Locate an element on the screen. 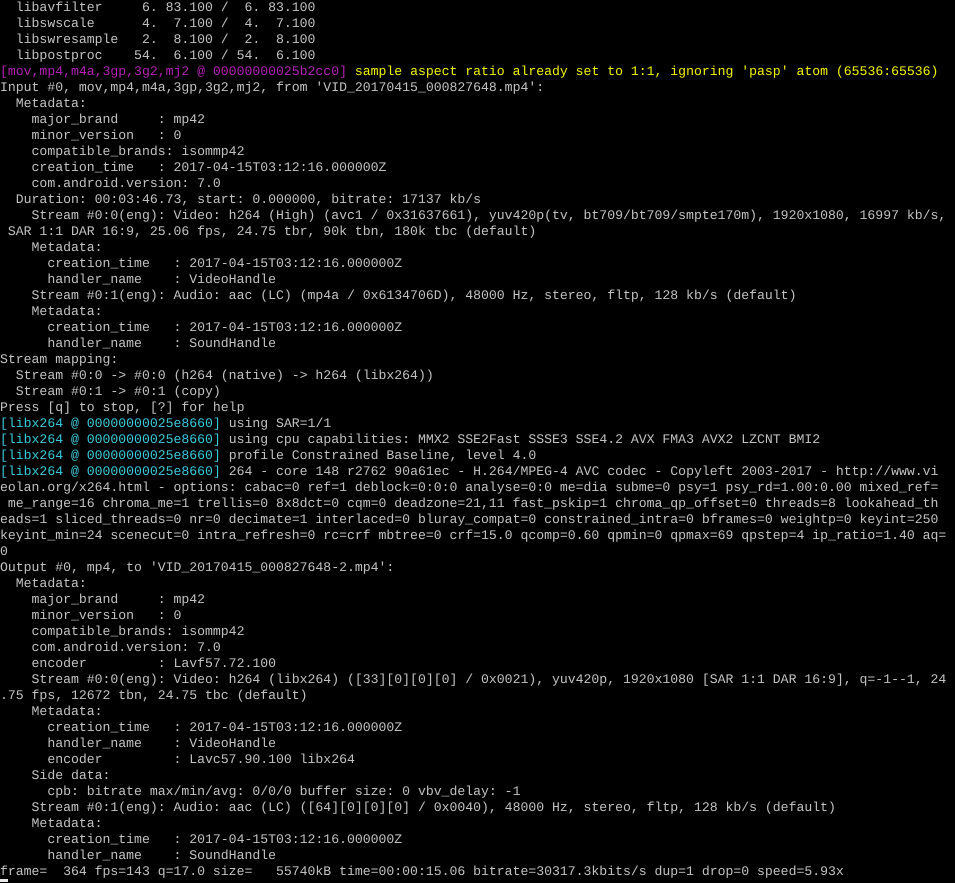  output-text: 0 is located at coordinates (4, 551).